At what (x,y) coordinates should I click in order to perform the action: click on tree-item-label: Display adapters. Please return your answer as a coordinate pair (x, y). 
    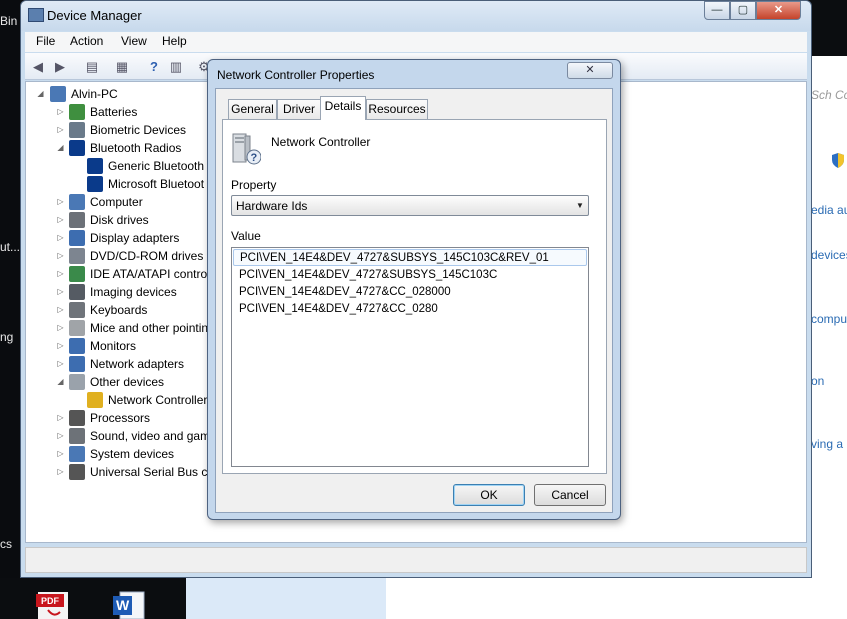
    Looking at the image, I should click on (135, 238).